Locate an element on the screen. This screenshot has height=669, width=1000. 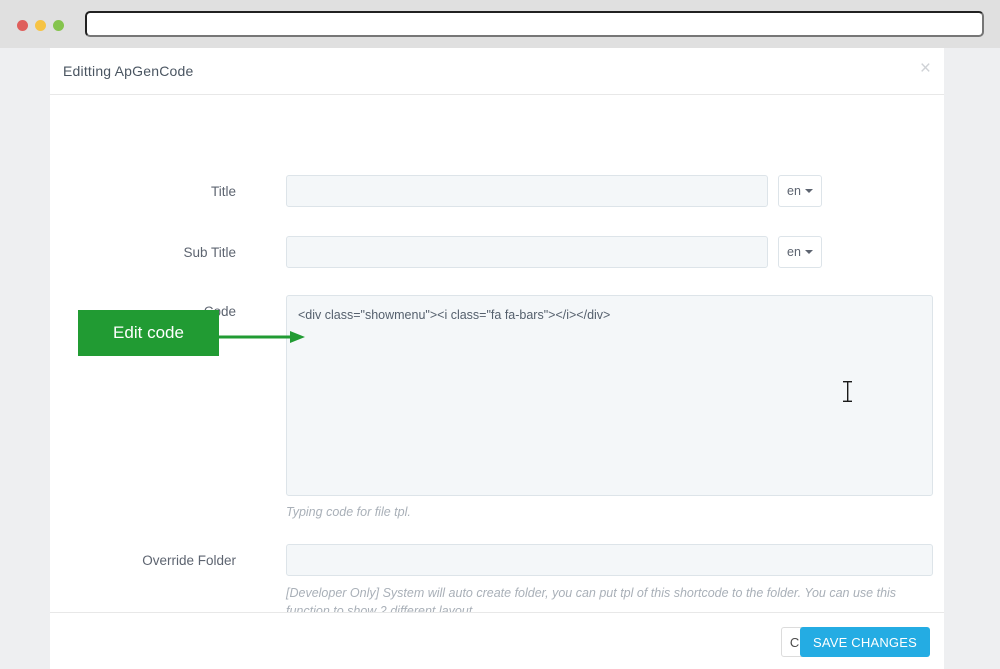
browser-chrome is located at coordinates (500, 24).